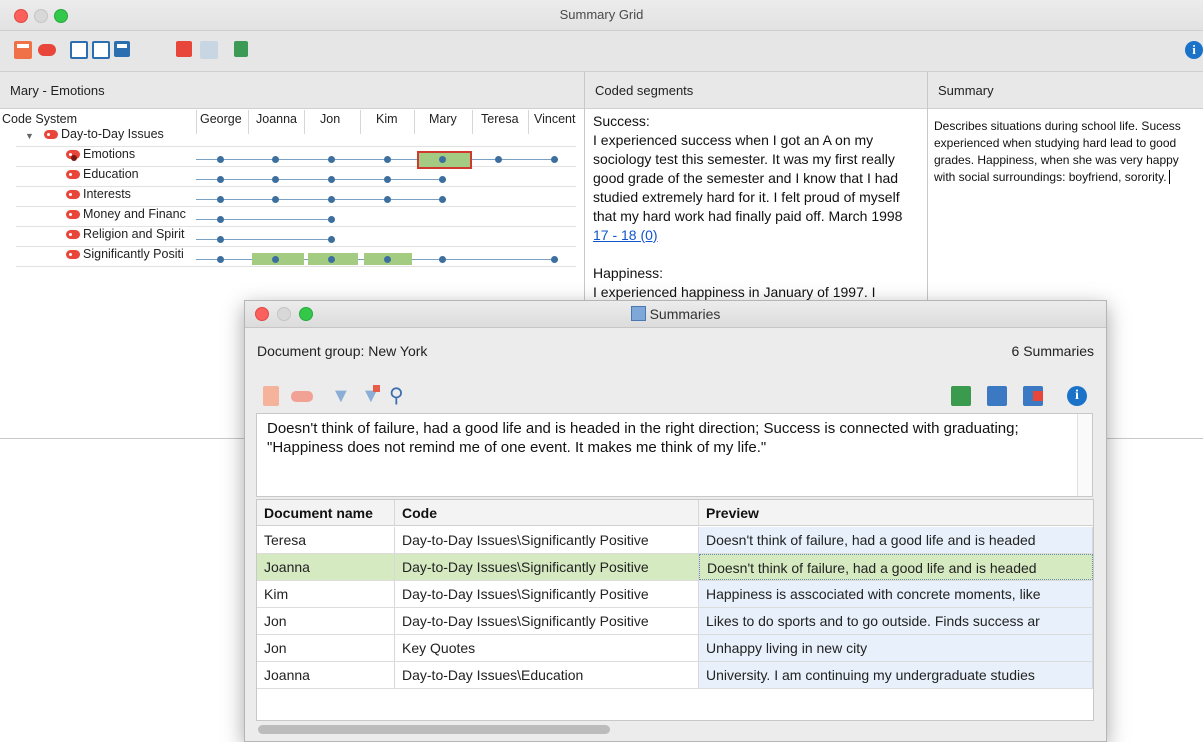 The height and width of the screenshot is (742, 1203). Describe the element at coordinates (675, 314) in the screenshot. I see `dialog-title-bar: Summaries` at that location.